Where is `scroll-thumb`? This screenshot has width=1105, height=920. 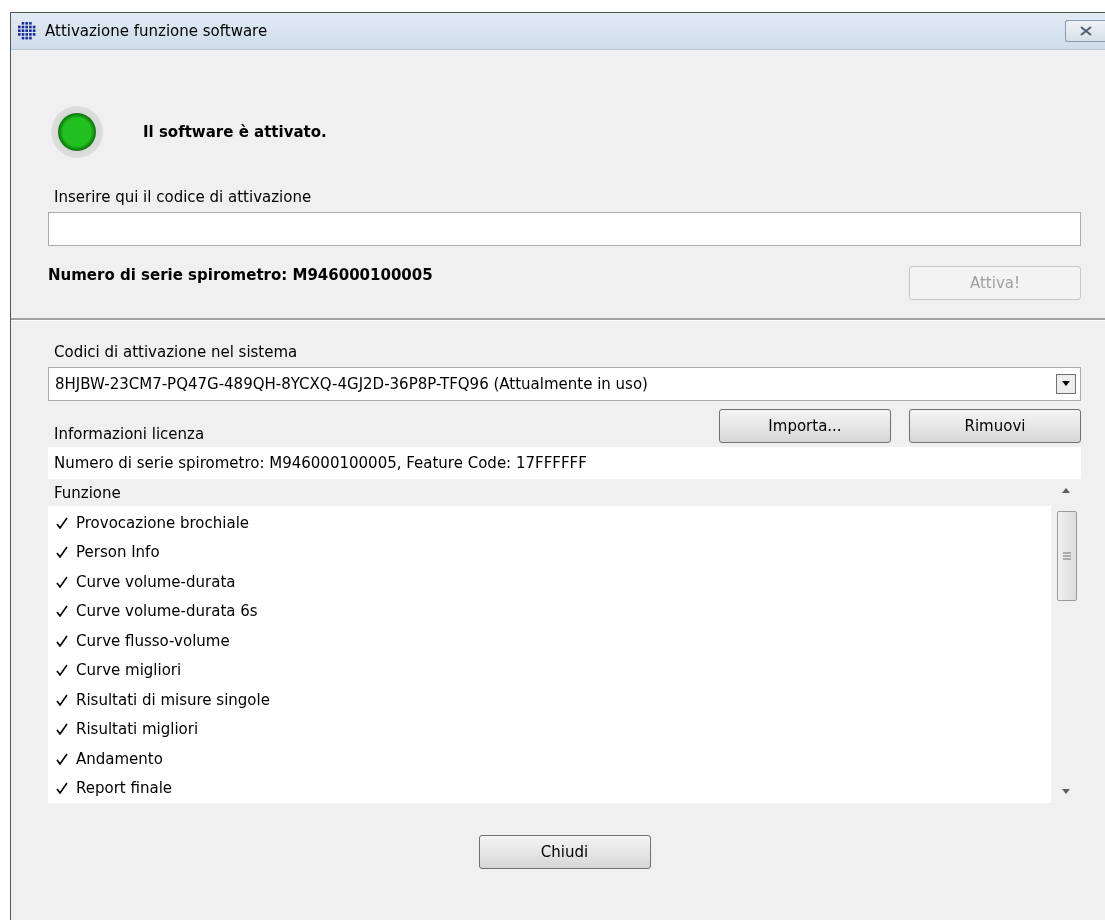
scroll-thumb is located at coordinates (1067, 556).